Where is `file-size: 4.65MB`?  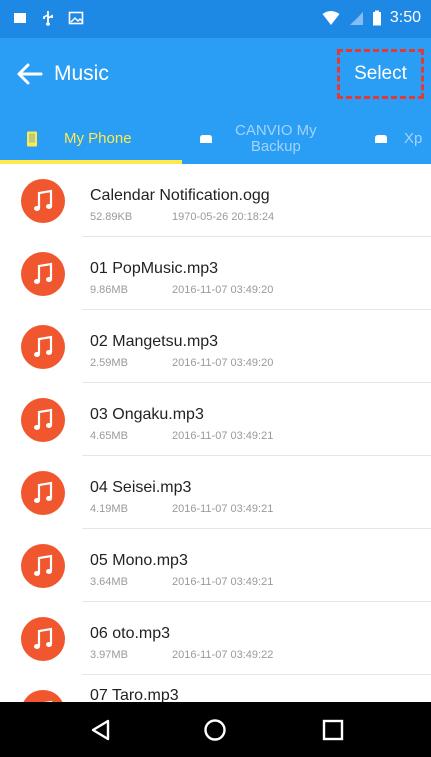 file-size: 4.65MB is located at coordinates (109, 436).